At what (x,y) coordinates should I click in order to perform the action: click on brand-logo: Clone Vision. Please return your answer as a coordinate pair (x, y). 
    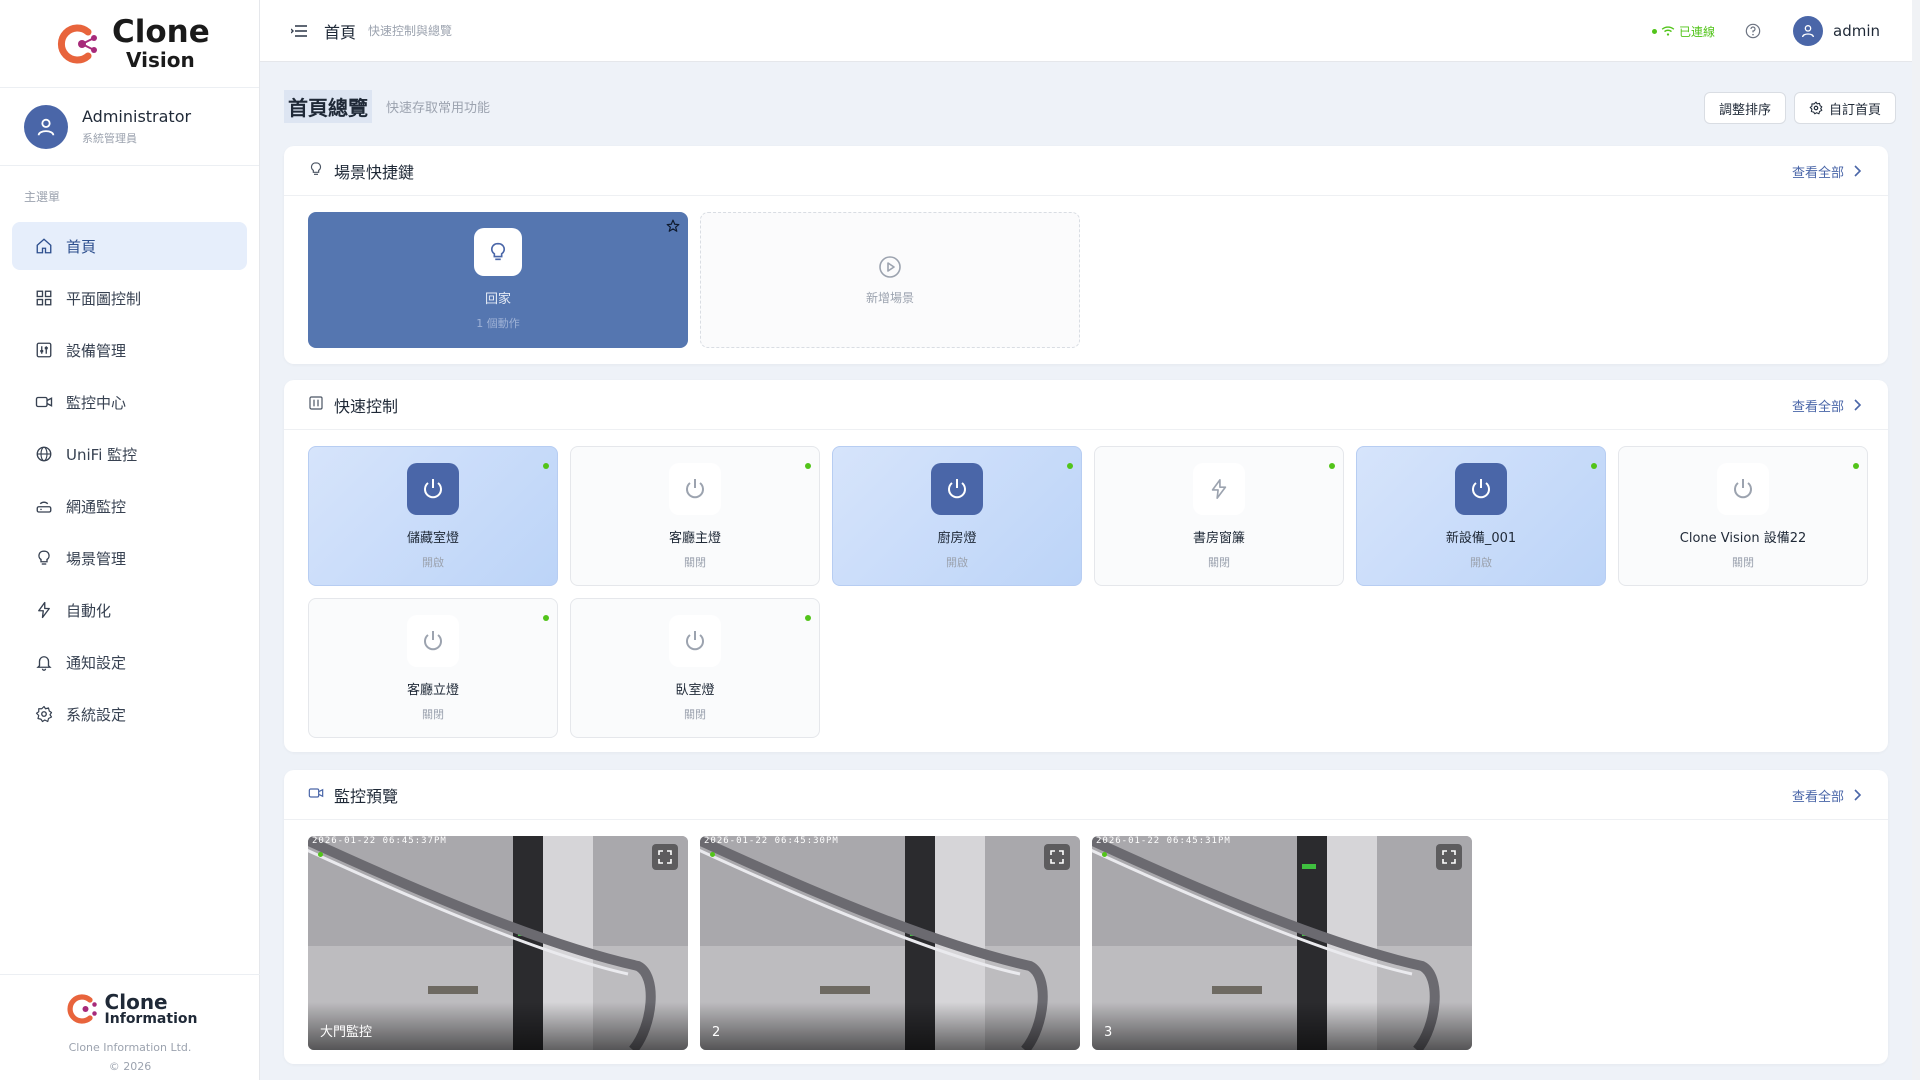
    Looking at the image, I should click on (129, 44).